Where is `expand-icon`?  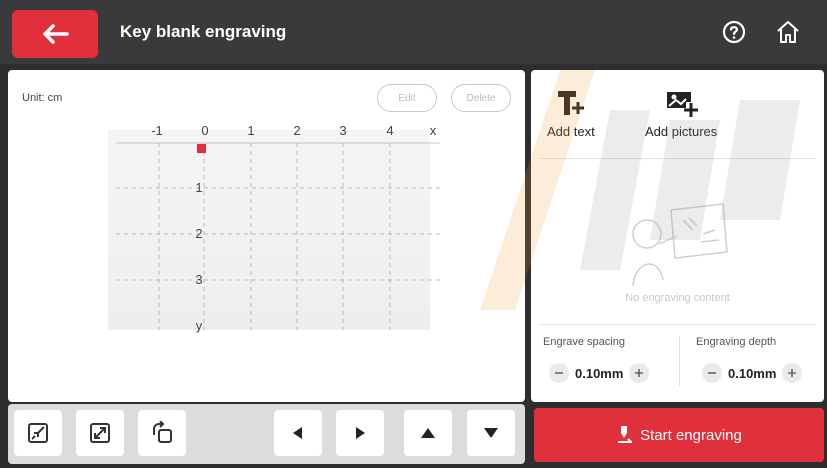 expand-icon is located at coordinates (100, 433).